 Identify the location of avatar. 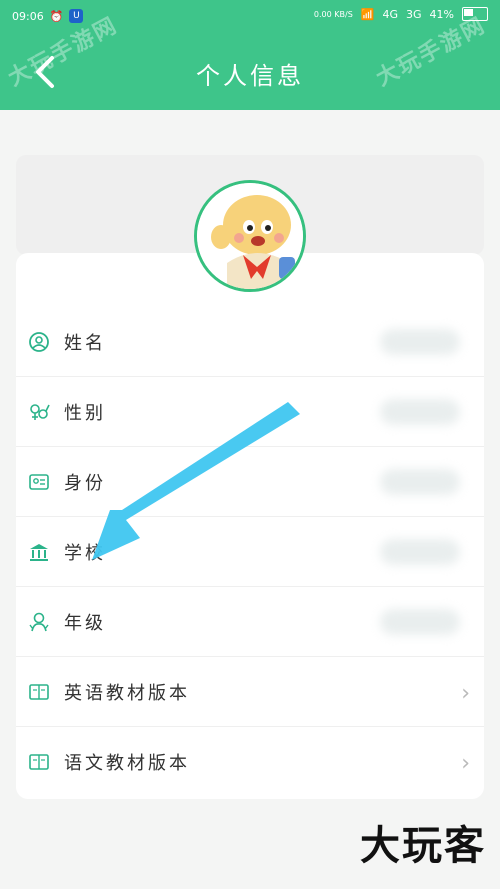
(250, 236).